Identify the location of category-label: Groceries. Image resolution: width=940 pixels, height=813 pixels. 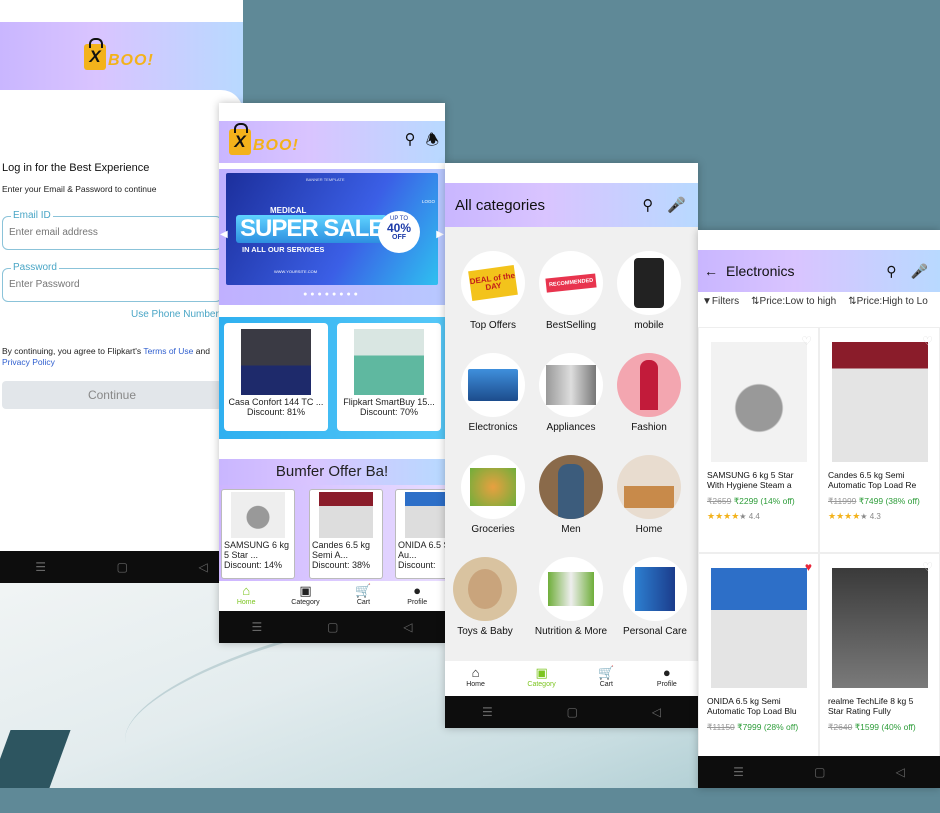
(493, 529).